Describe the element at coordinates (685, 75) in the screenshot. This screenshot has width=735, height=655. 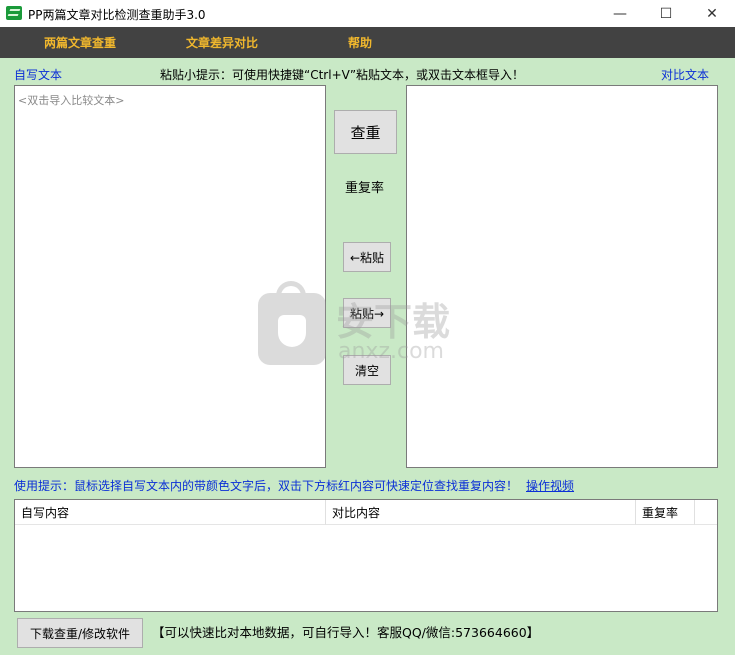
I see `right-text-label: 对比文本` at that location.